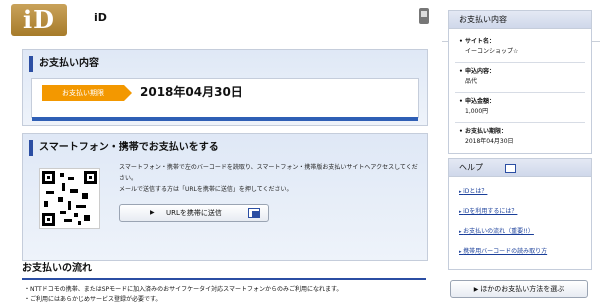  I want to click on deadline-date: 2018年04月30日, so click(191, 92).